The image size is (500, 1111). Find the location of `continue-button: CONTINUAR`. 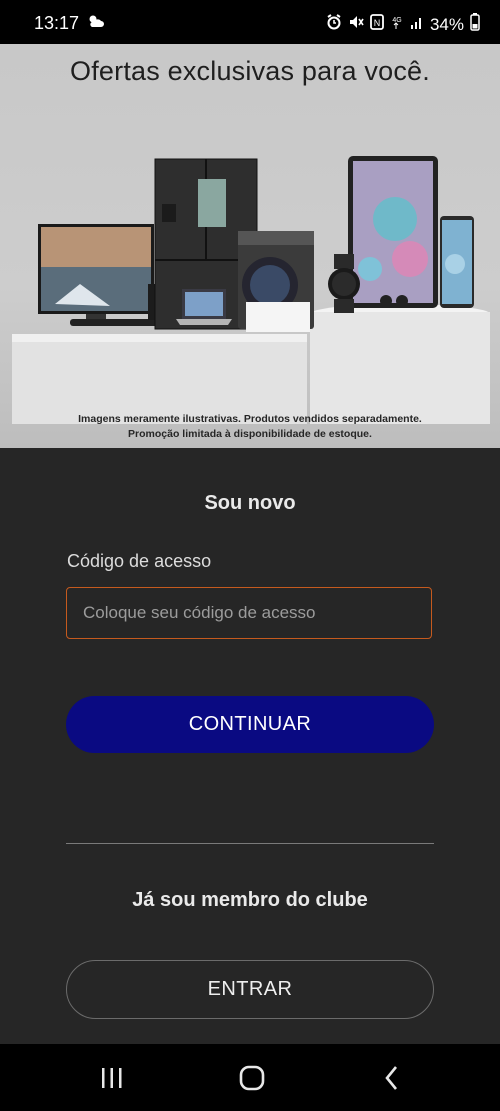

continue-button: CONTINUAR is located at coordinates (250, 724).